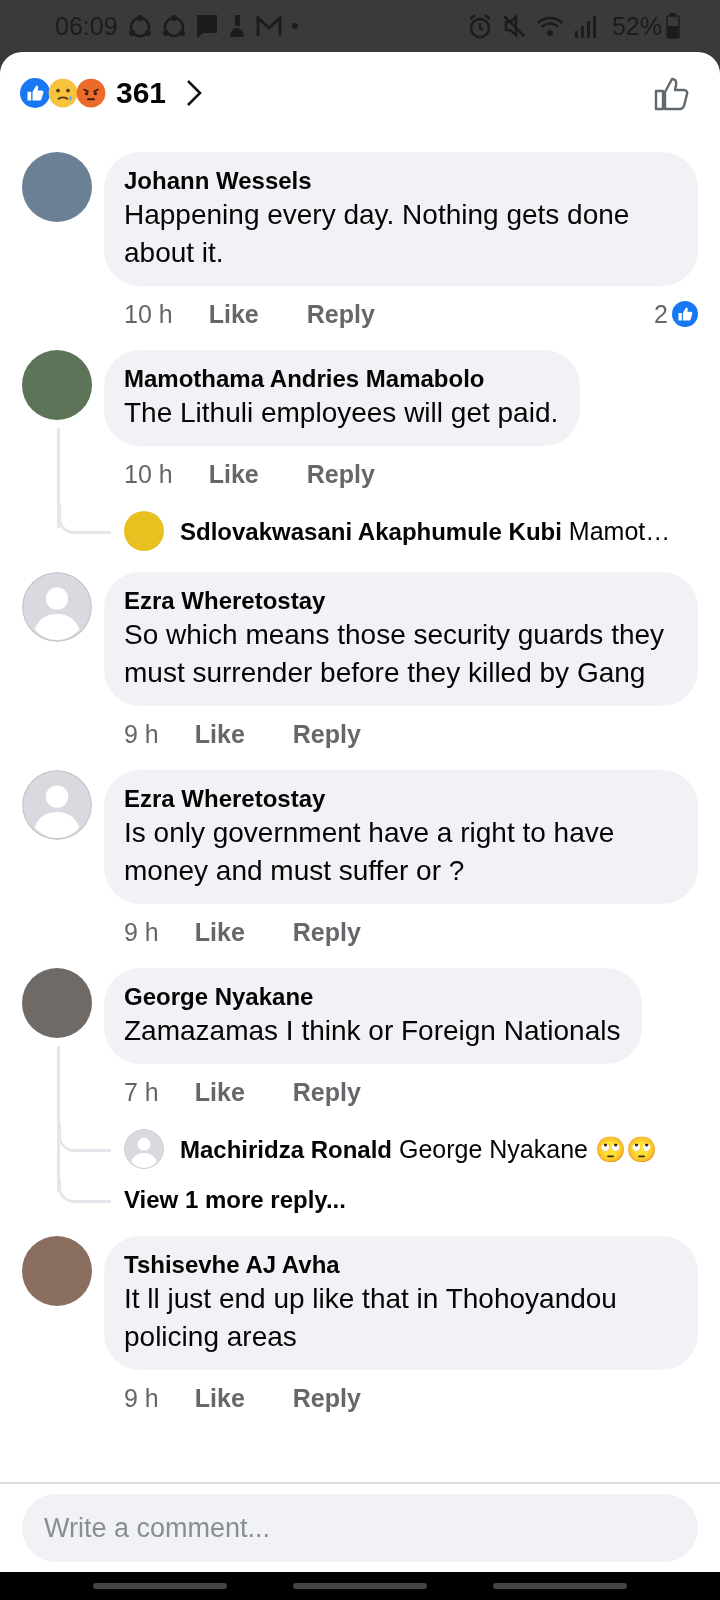 This screenshot has height=1600, width=720. Describe the element at coordinates (111, 93) in the screenshot. I see `reactions-button: 361` at that location.